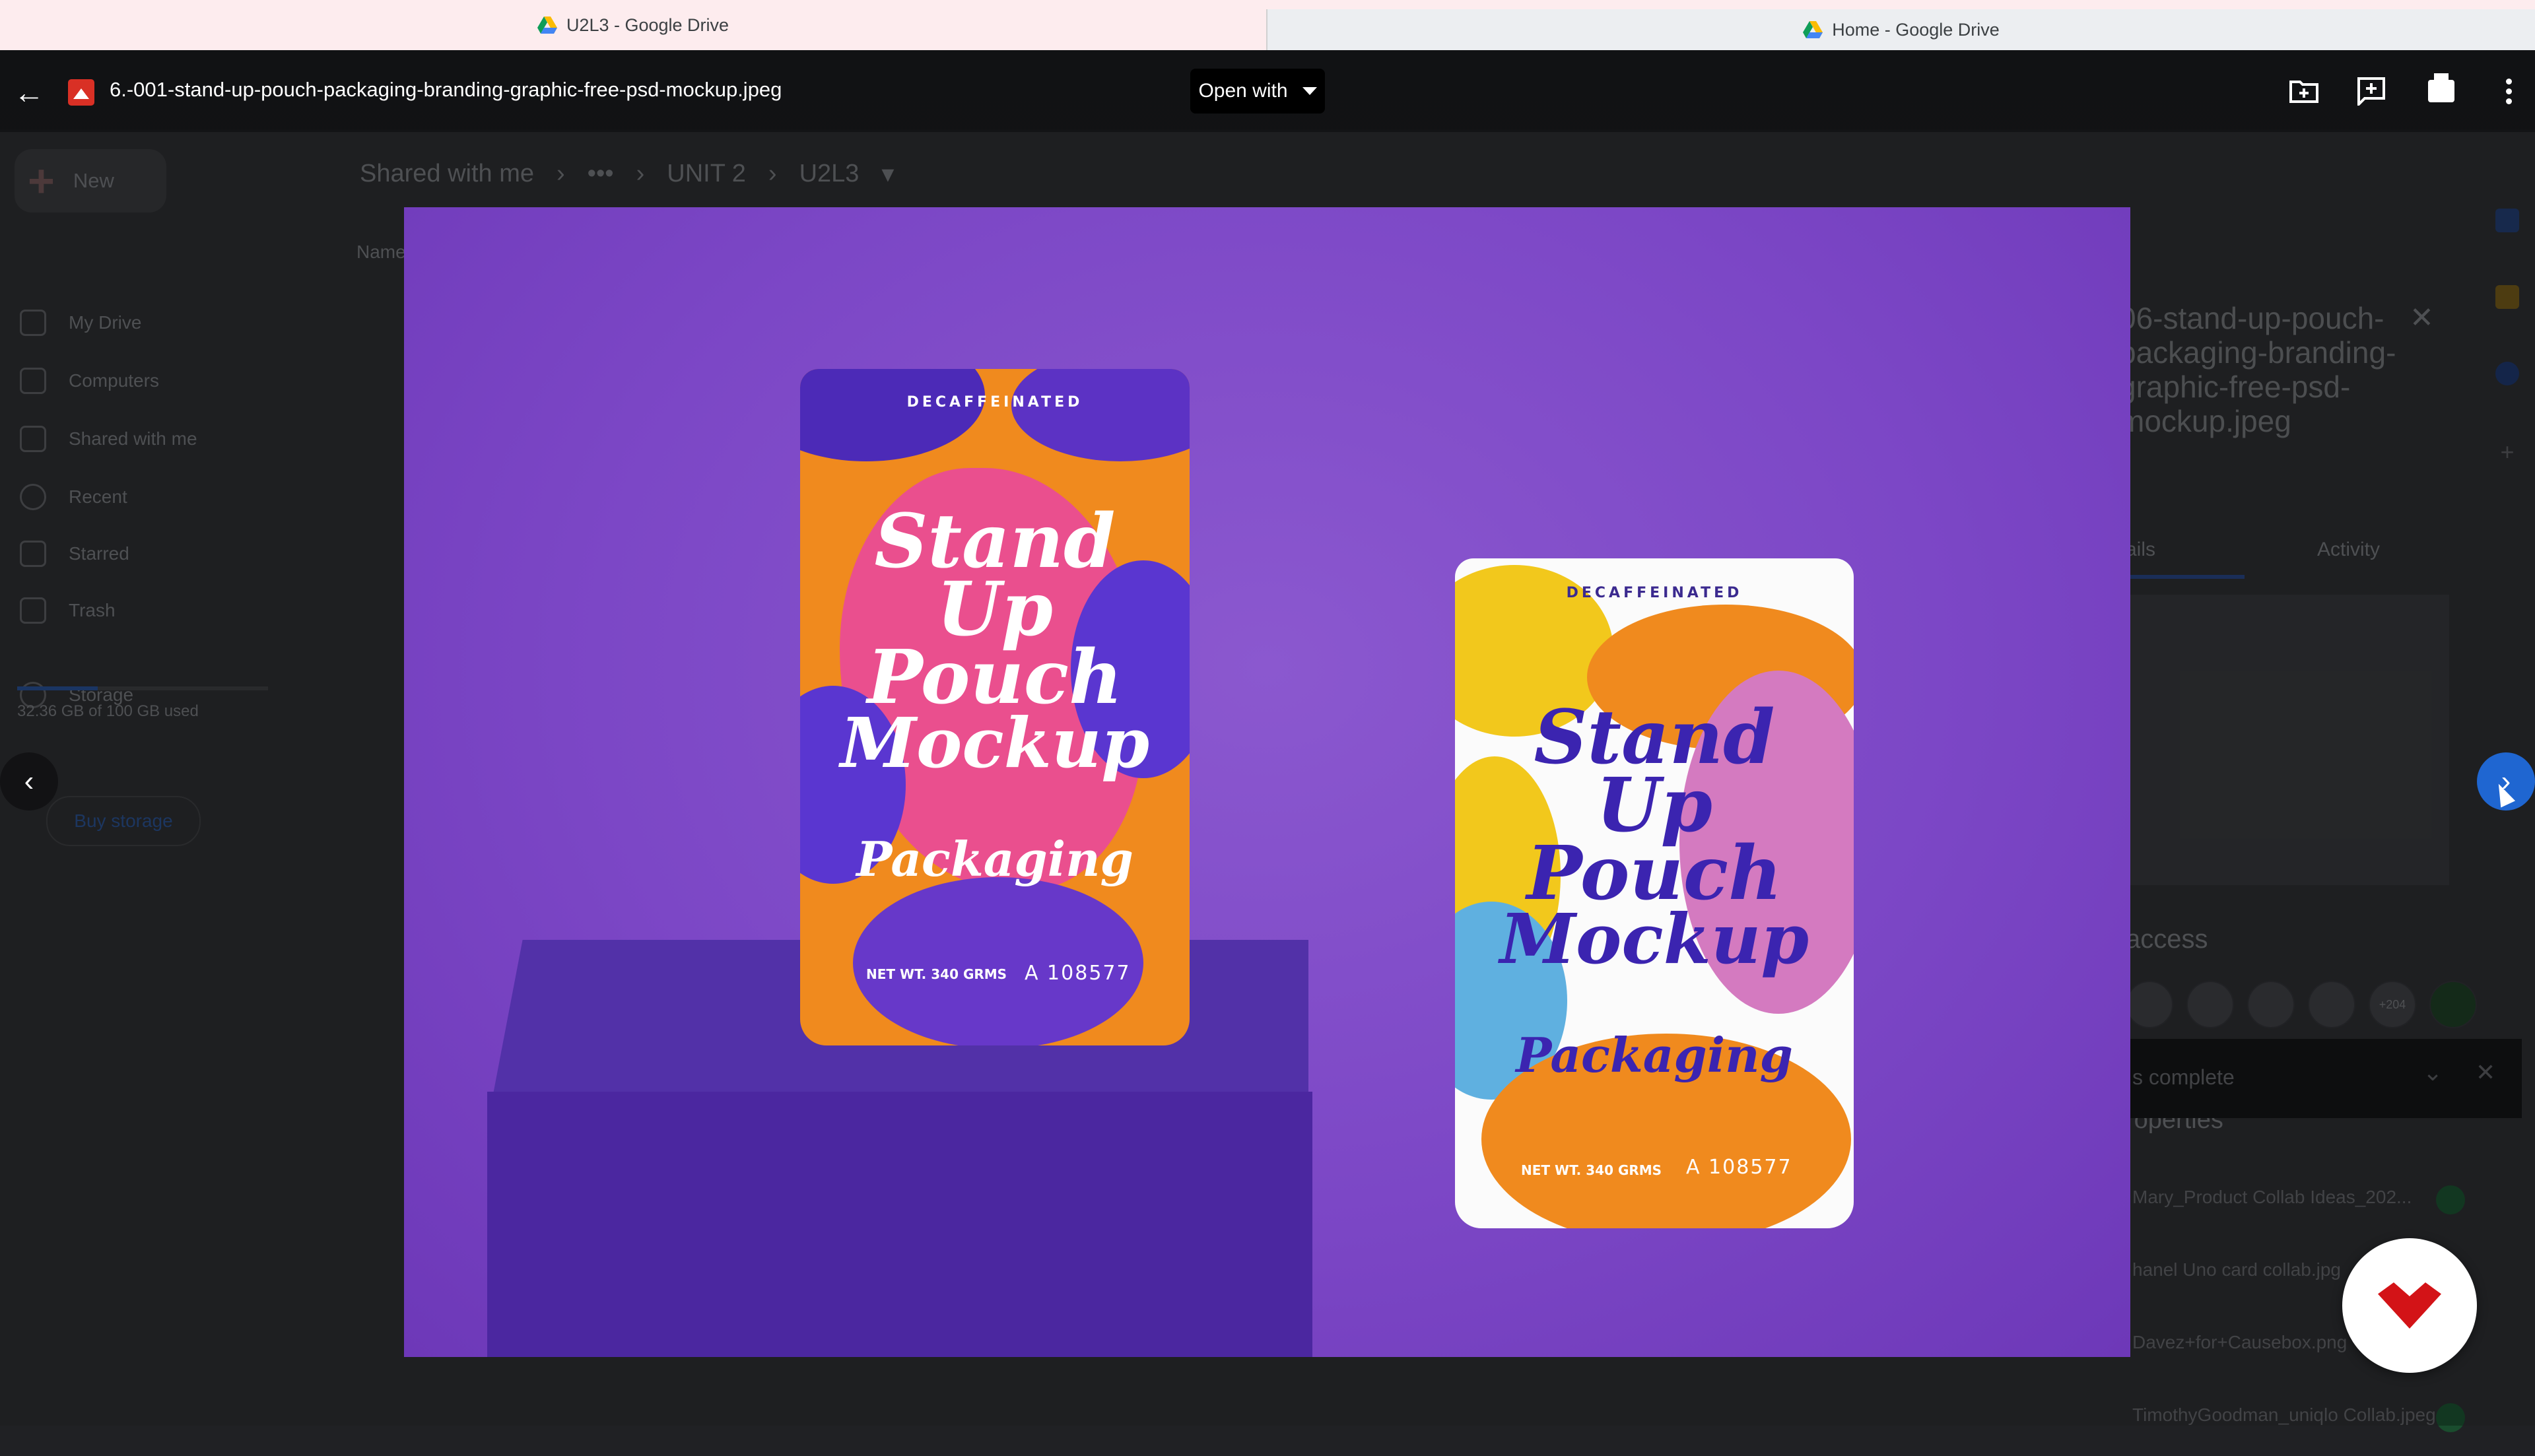  I want to click on floating-extension-button, so click(2409, 1305).